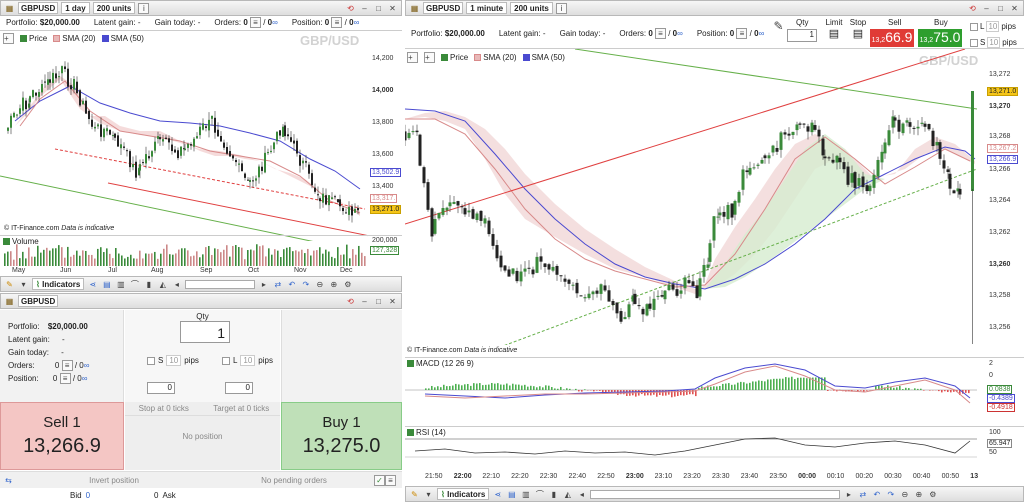 This screenshot has width=1024, height=502. What do you see at coordinates (858, 29) in the screenshot?
I see `stop-button: Stop ▤` at bounding box center [858, 29].